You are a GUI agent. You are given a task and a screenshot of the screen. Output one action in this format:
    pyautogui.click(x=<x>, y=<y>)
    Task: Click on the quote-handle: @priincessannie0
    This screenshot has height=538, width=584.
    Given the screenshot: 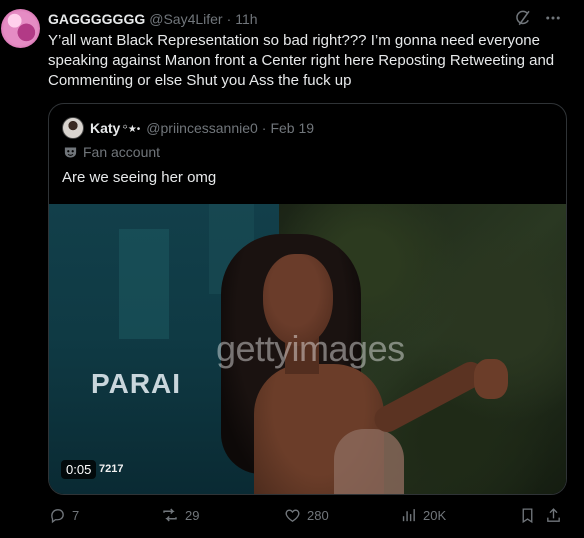 What is the action you would take?
    pyautogui.click(x=202, y=128)
    